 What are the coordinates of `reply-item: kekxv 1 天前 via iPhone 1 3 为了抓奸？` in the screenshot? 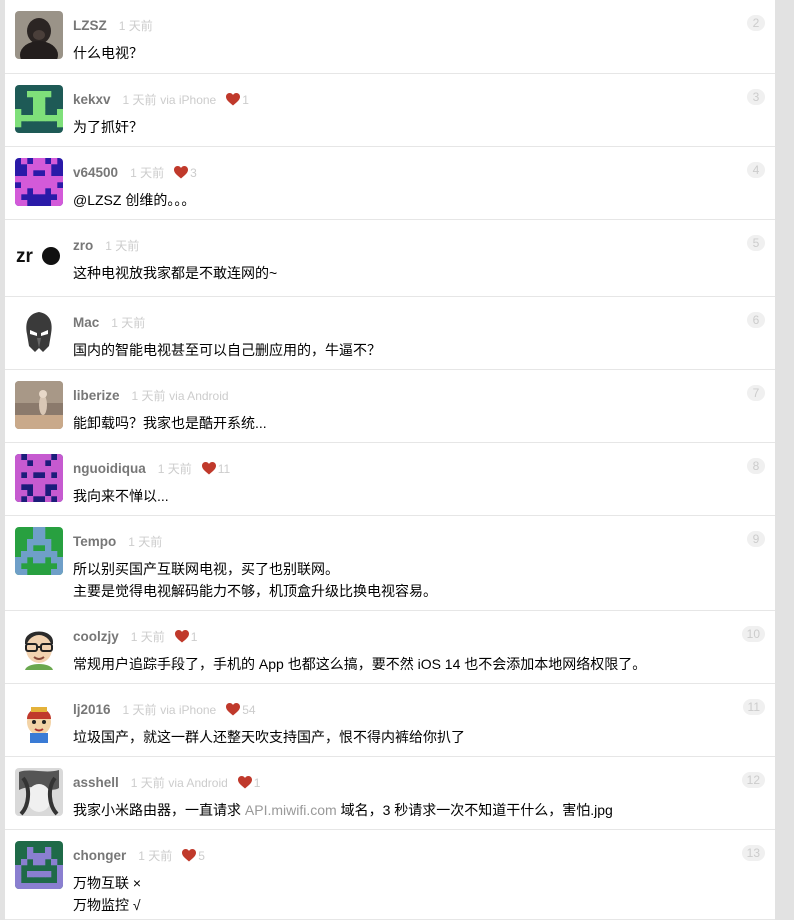 It's located at (390, 110).